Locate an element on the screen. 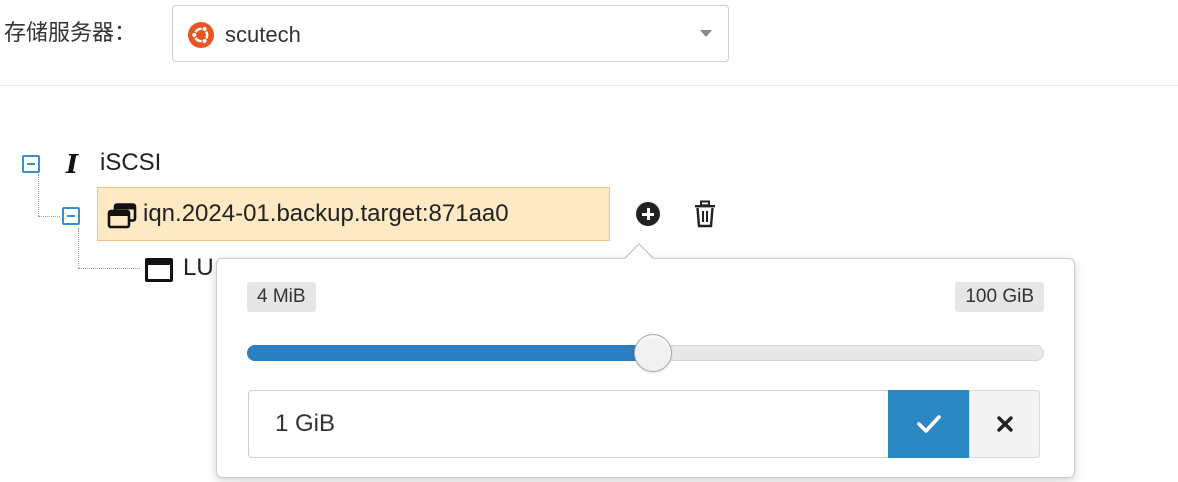 The image size is (1178, 482). target-label: iqn.2024-01.backup.target:871aa0 is located at coordinates (326, 213).